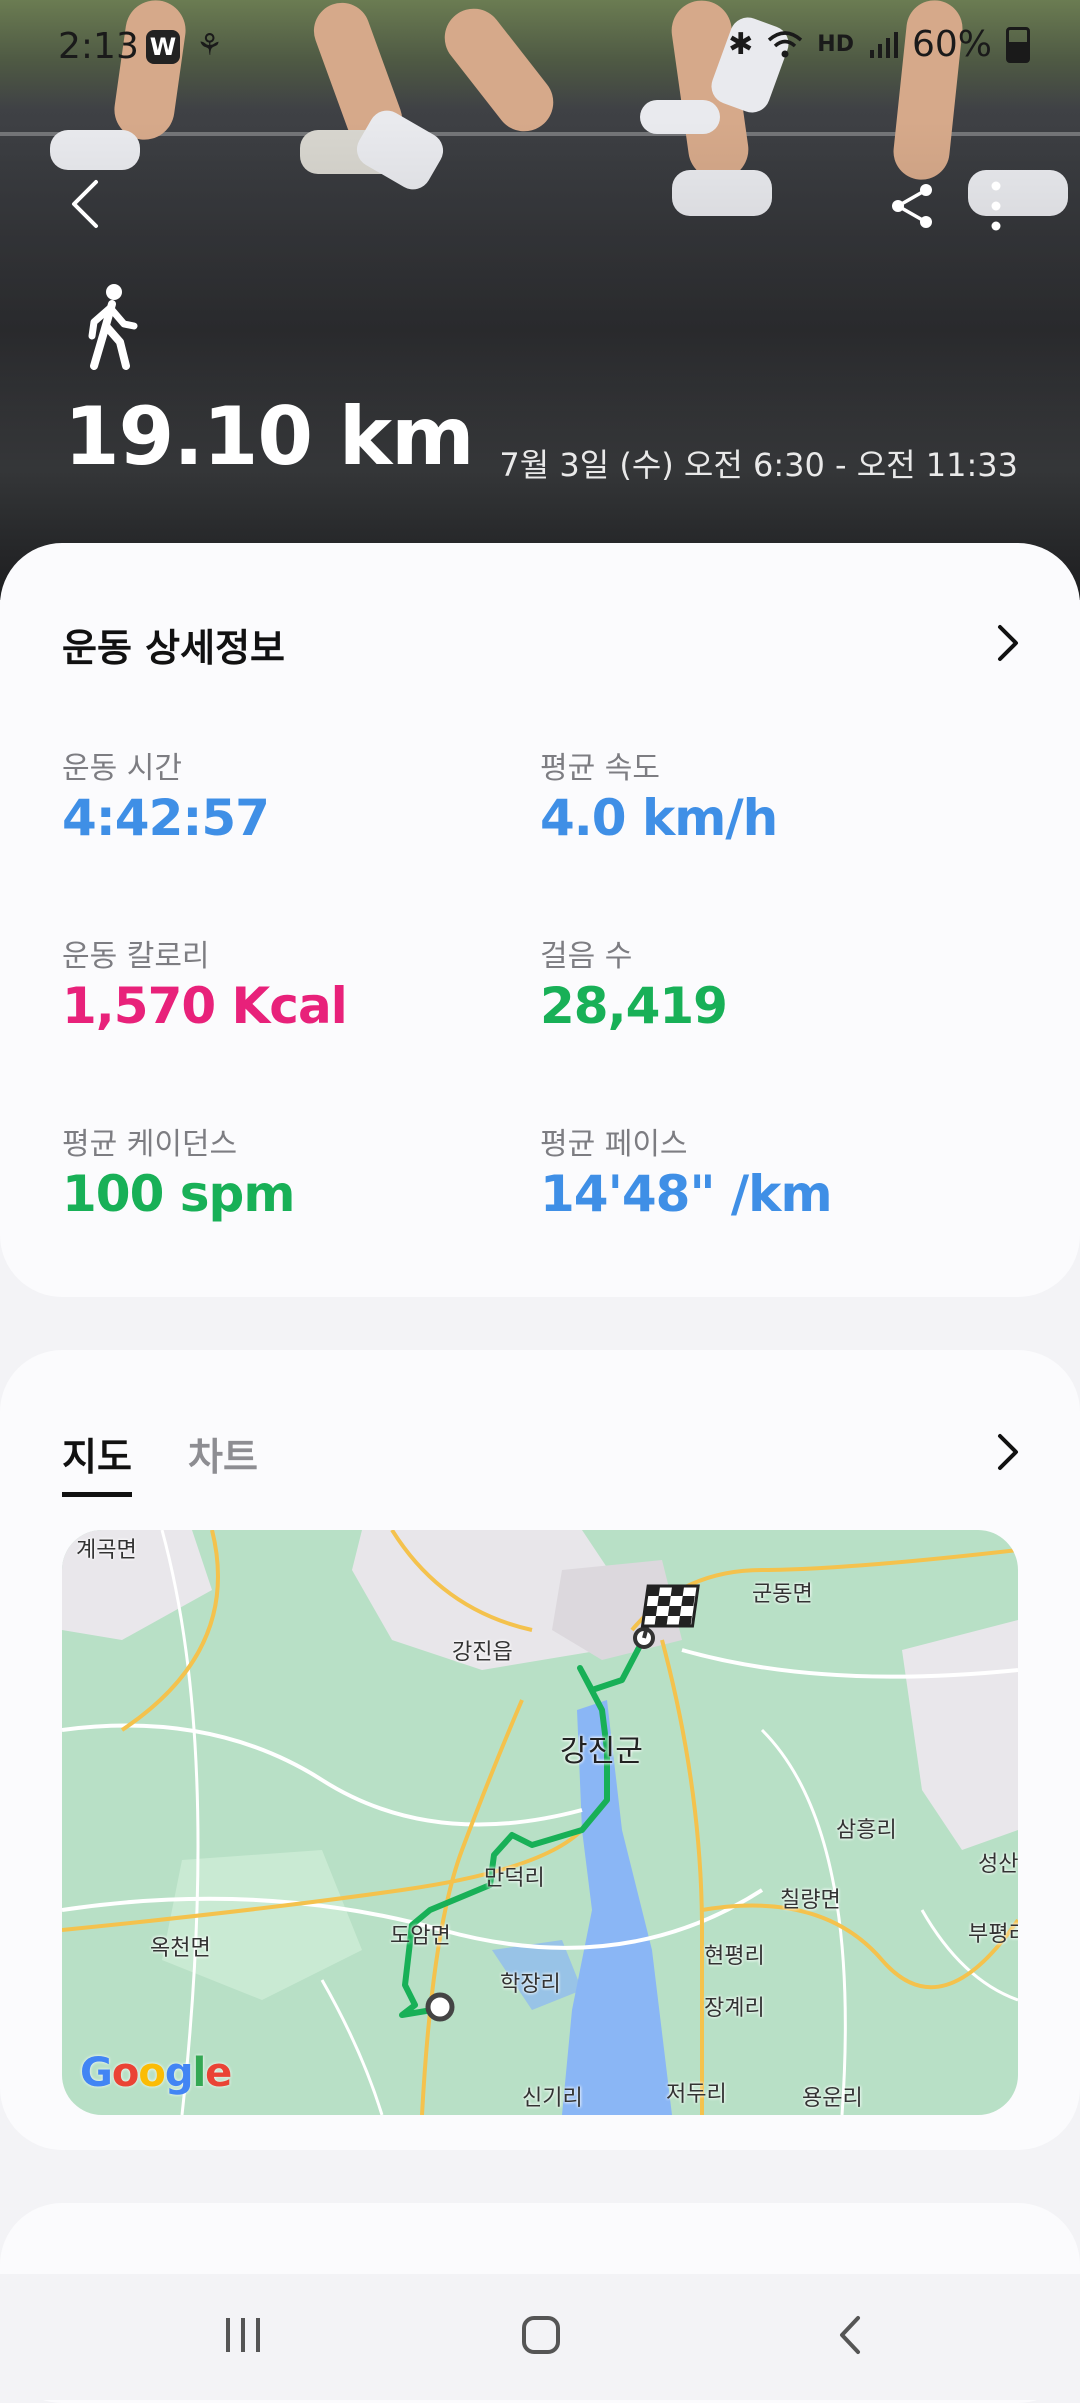  Describe the element at coordinates (696, 2094) in the screenshot. I see `map-place-label: 저두리` at that location.